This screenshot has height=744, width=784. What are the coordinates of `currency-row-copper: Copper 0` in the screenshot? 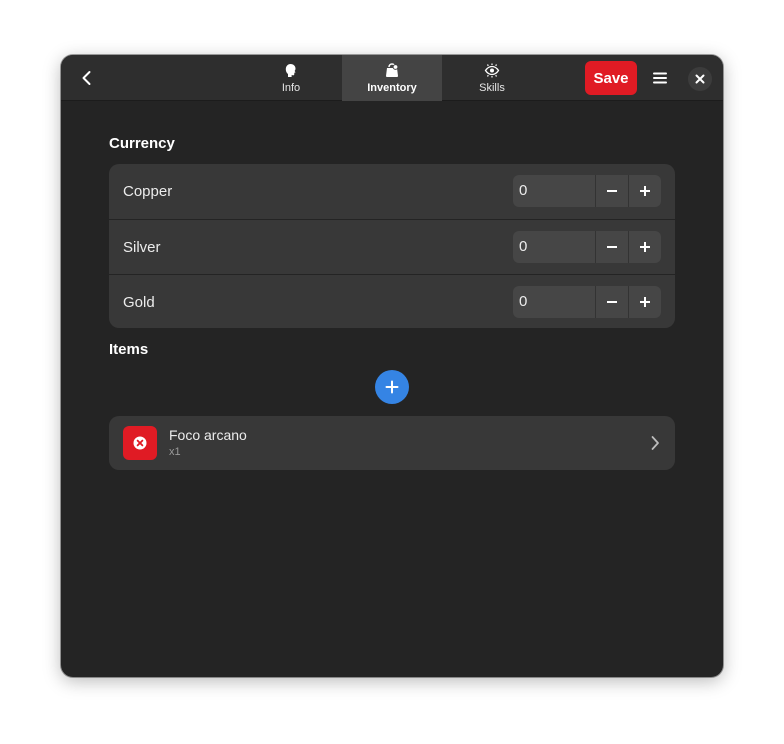 It's located at (392, 191).